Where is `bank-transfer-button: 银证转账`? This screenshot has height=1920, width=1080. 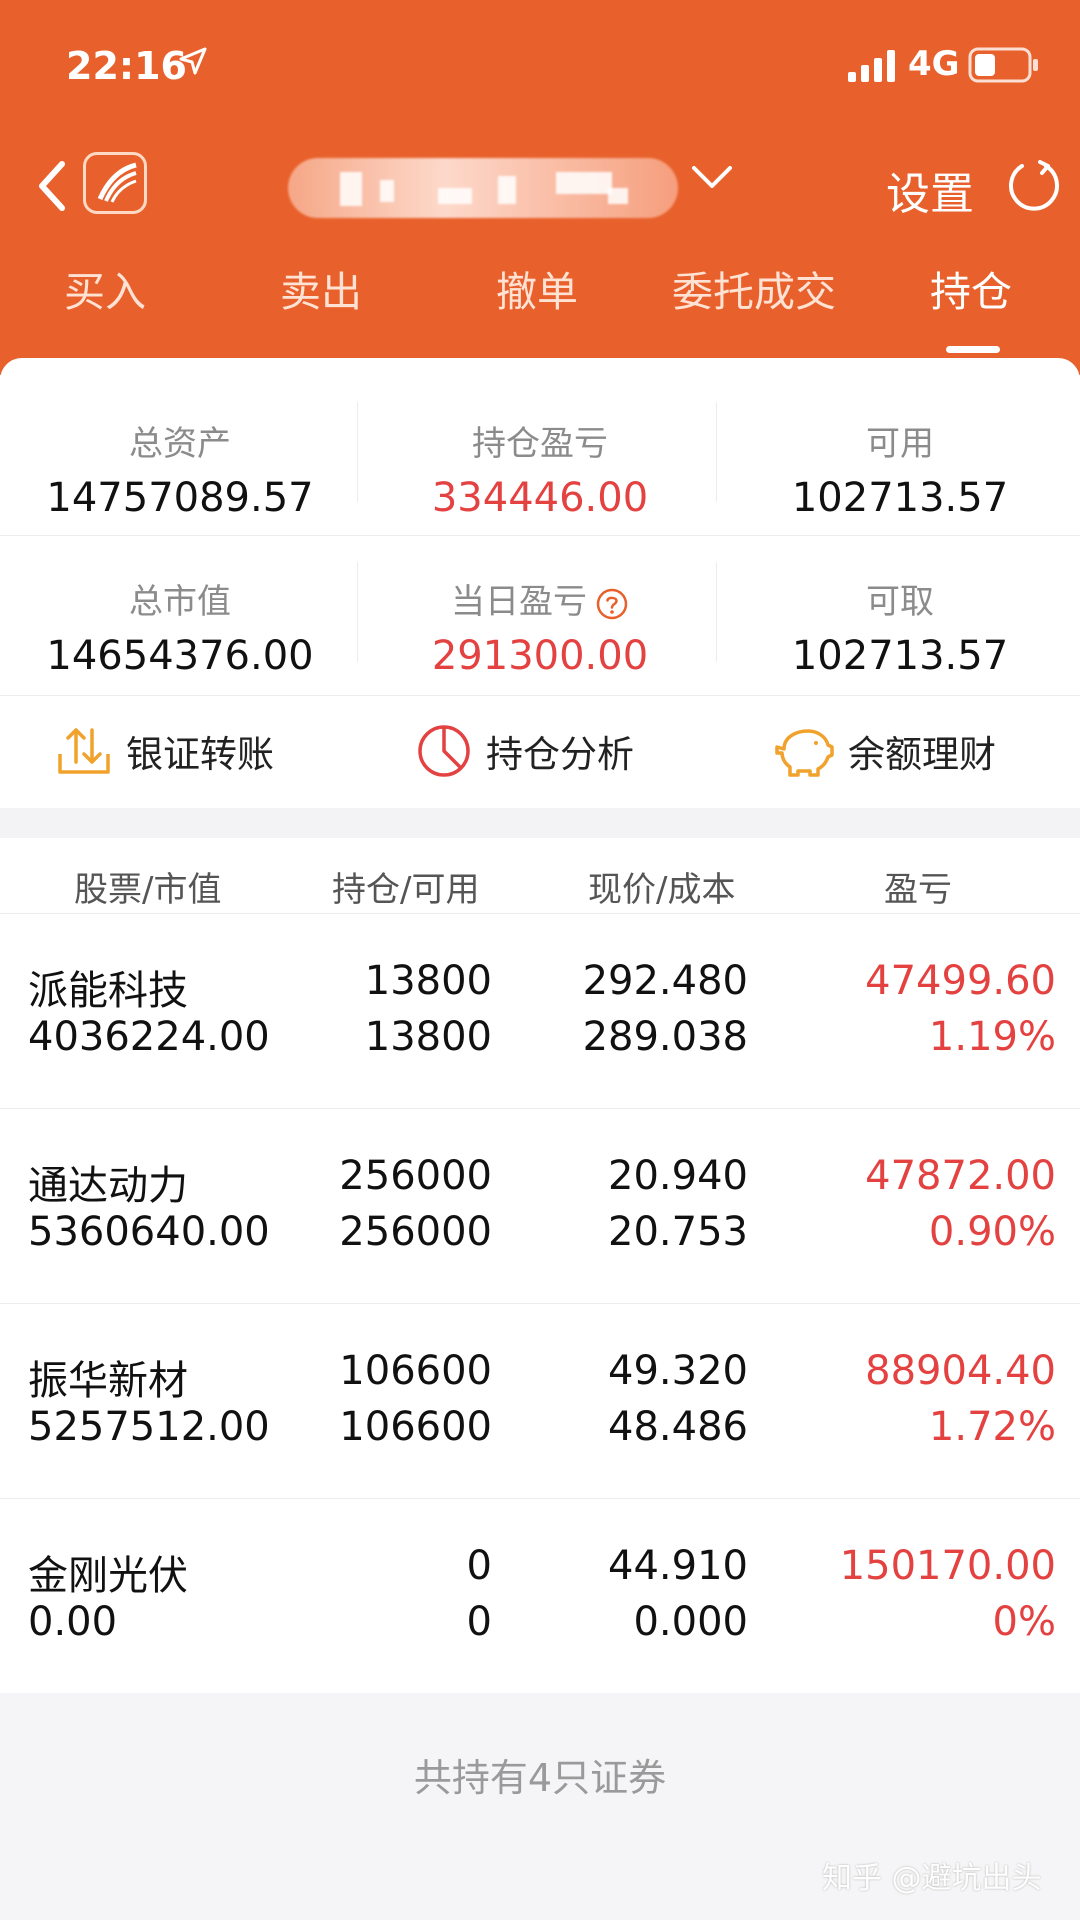 bank-transfer-button: 银证转账 is located at coordinates (165, 751).